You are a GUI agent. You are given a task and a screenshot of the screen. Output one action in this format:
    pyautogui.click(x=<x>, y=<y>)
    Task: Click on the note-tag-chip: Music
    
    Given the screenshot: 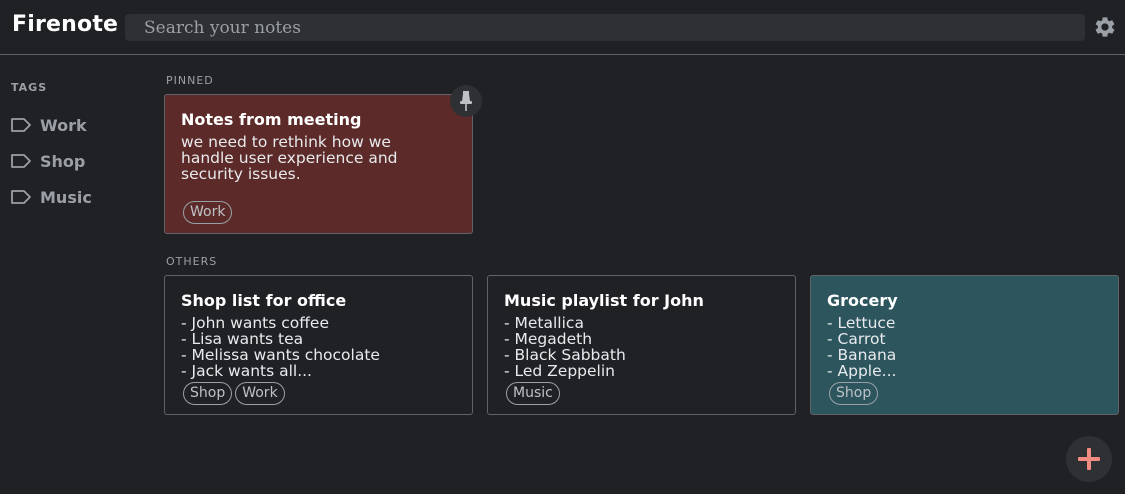 What is the action you would take?
    pyautogui.click(x=533, y=393)
    